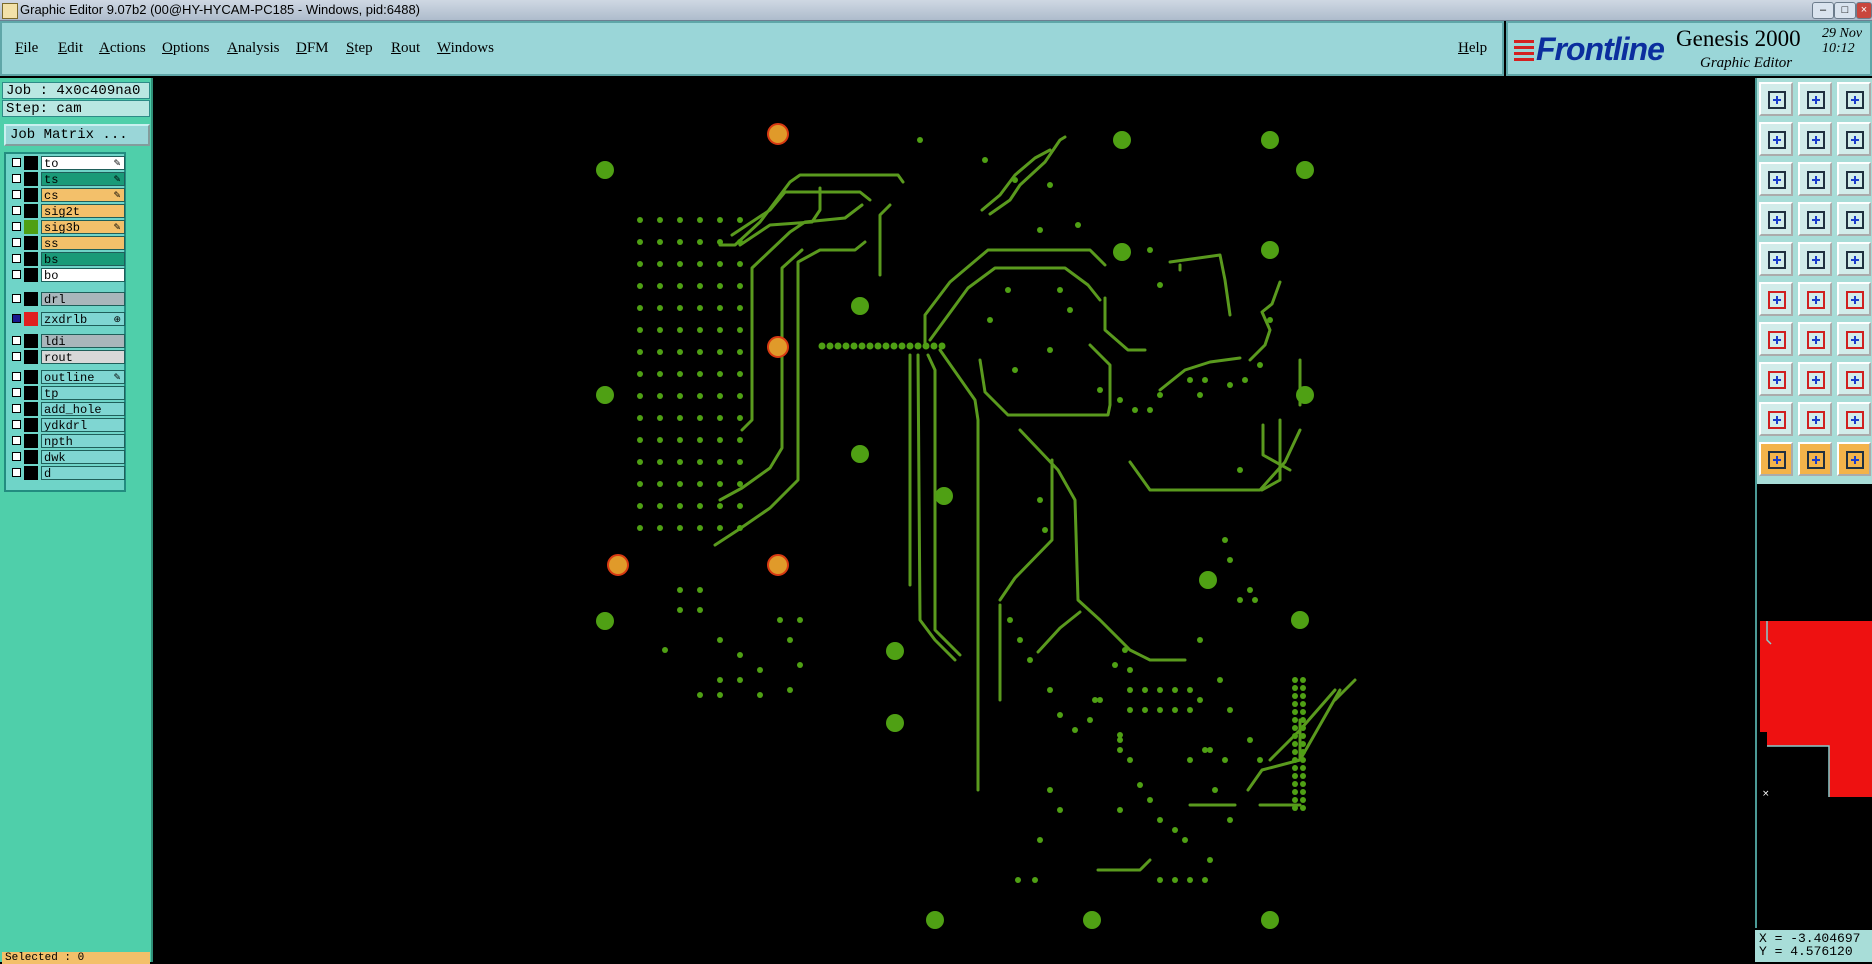  I want to click on layer-name: drl, so click(83, 299).